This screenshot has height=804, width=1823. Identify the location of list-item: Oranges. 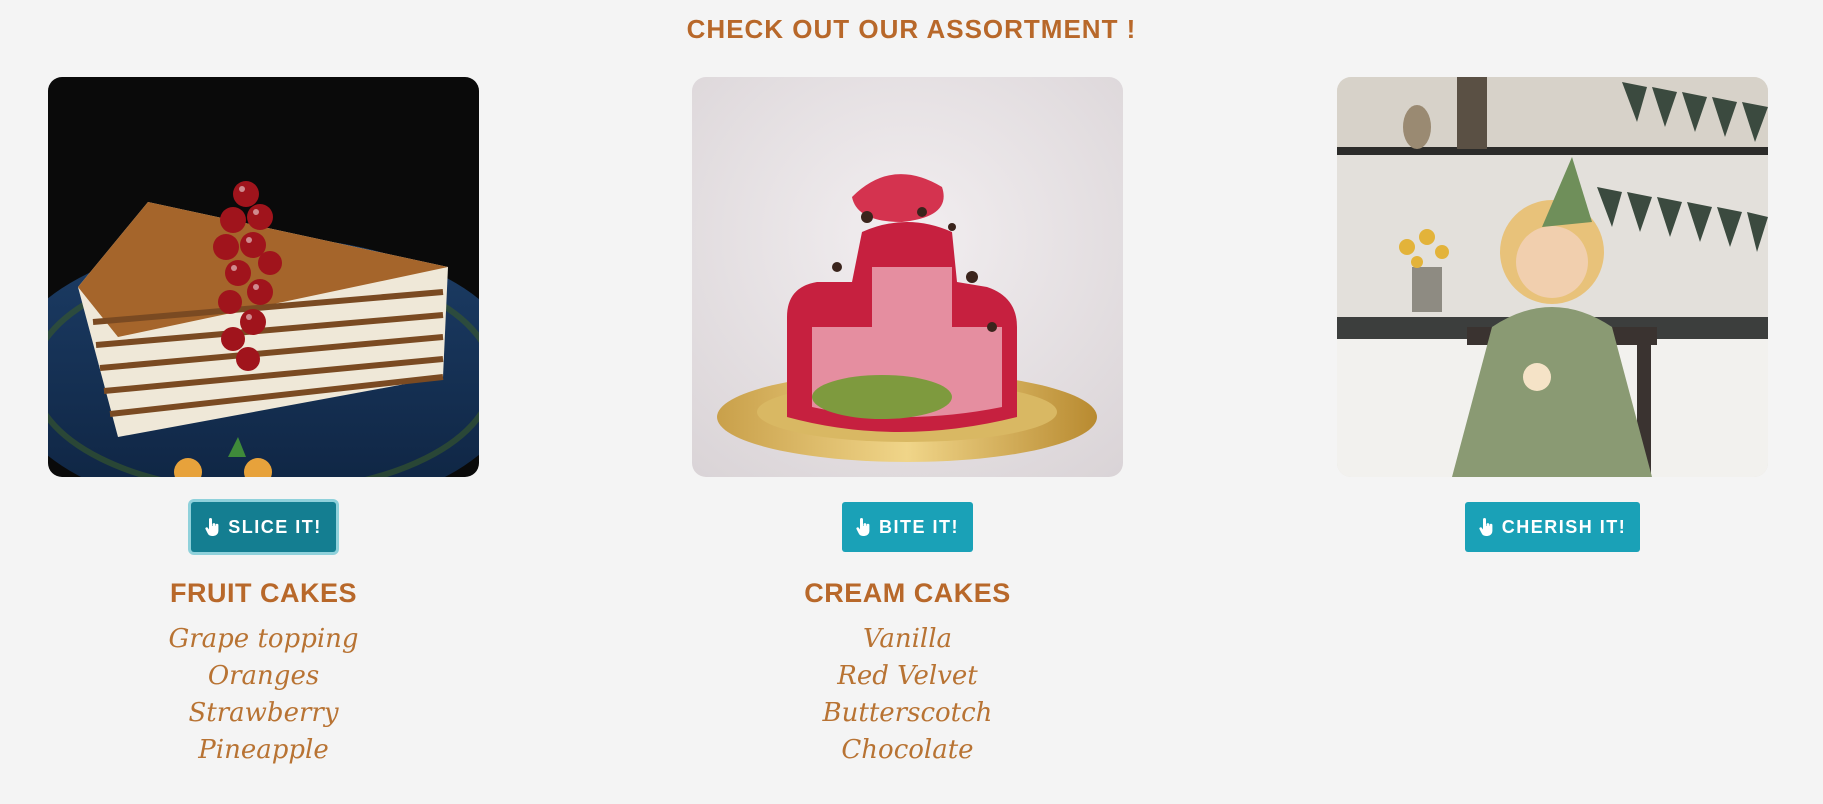
(263, 676).